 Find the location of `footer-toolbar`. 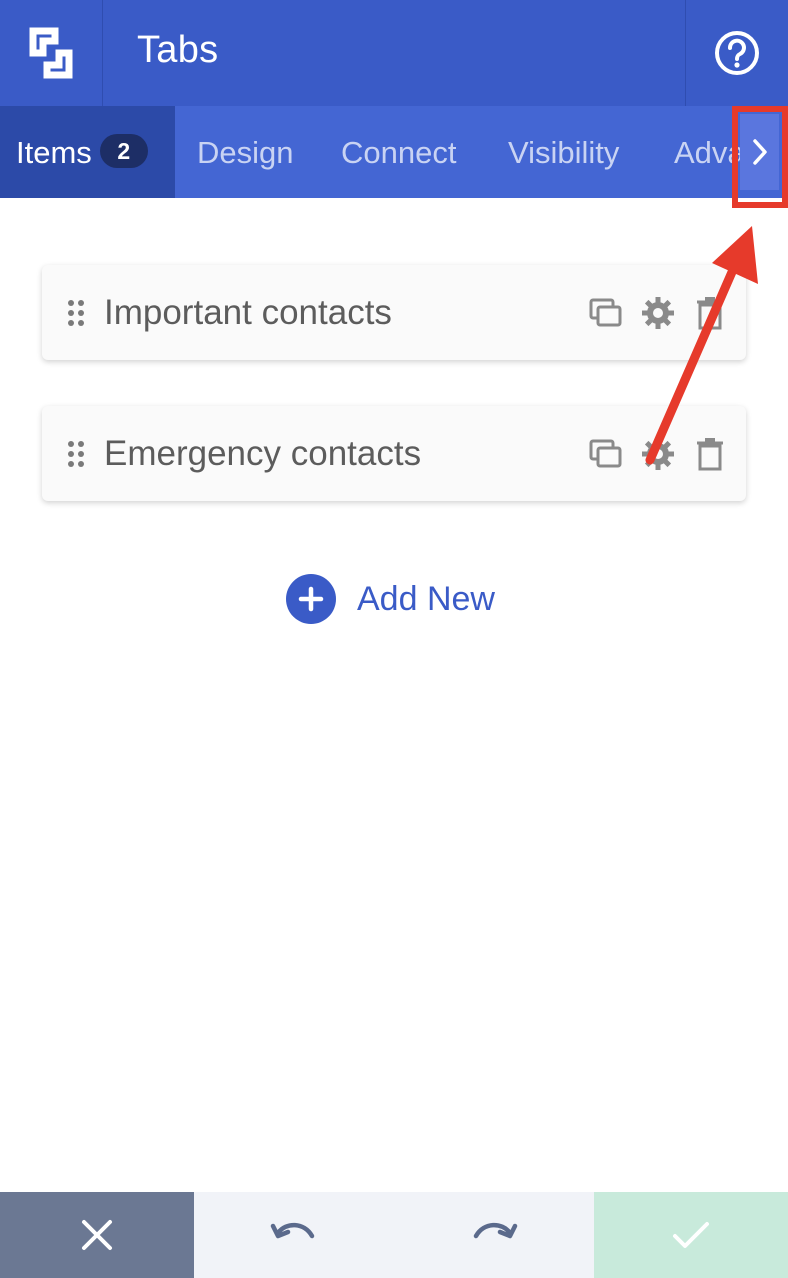

footer-toolbar is located at coordinates (394, 1235).